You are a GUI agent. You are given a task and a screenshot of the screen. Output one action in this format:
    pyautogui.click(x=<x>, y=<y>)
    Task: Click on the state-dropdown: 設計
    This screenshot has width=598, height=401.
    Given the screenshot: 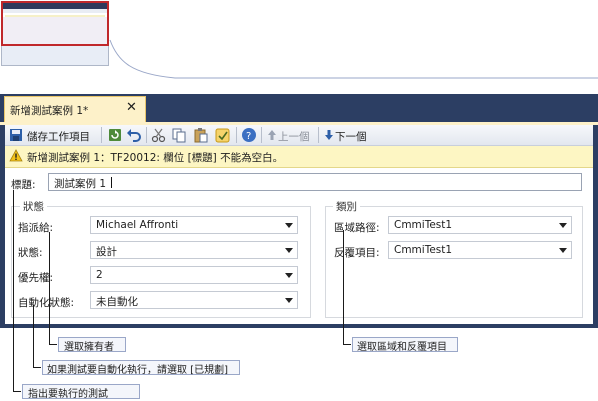 What is the action you would take?
    pyautogui.click(x=194, y=250)
    